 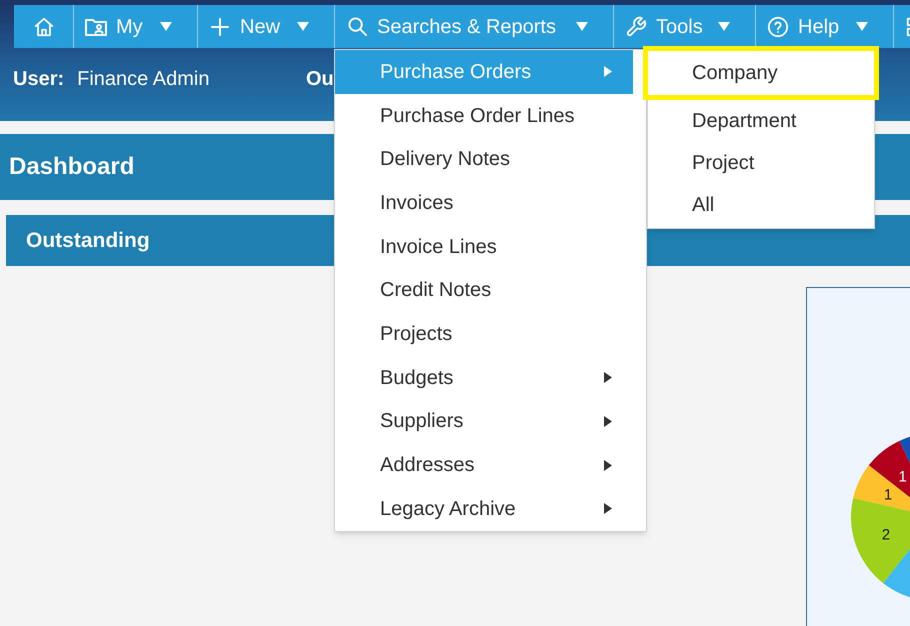 I want to click on menu-item: Addresses, so click(x=484, y=465).